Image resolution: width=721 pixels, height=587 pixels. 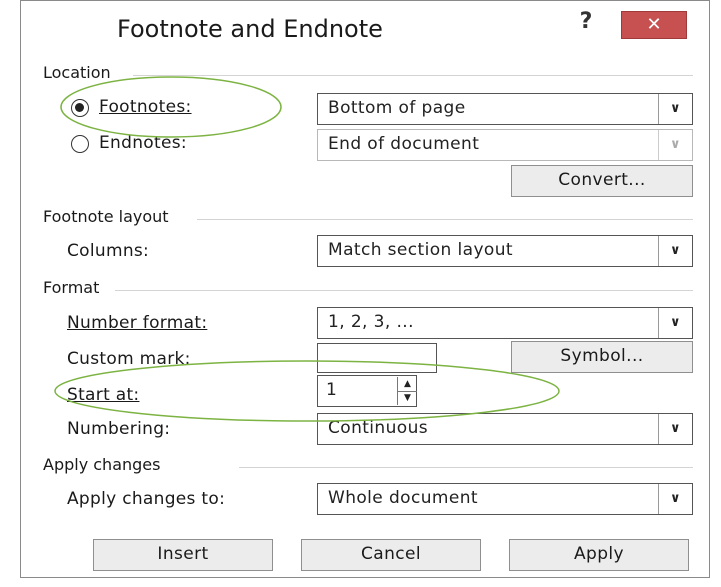 What do you see at coordinates (654, 25) in the screenshot?
I see `close-button: ✕` at bounding box center [654, 25].